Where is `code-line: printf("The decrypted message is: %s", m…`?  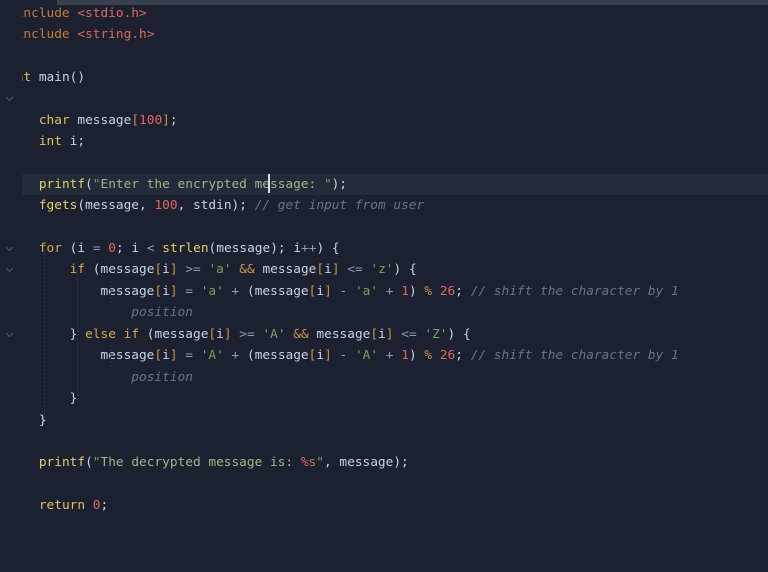
code-line: printf("The decrypted message is: %s", m… is located at coordinates (384, 462).